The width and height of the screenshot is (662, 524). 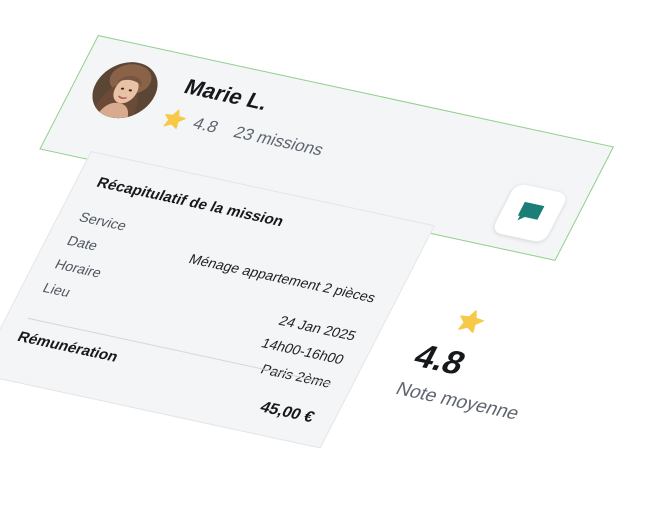 I want to click on average-rating-value: 4.8, so click(x=439, y=360).